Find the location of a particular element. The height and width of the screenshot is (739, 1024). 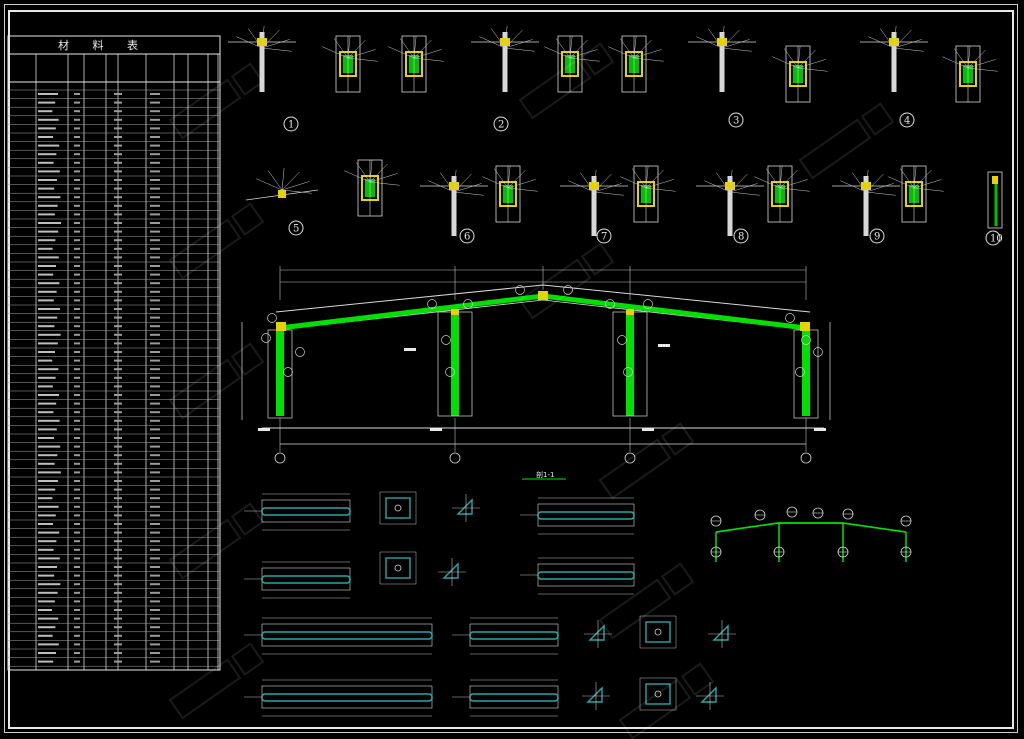

section-label: 剖1-1 is located at coordinates (545, 474).